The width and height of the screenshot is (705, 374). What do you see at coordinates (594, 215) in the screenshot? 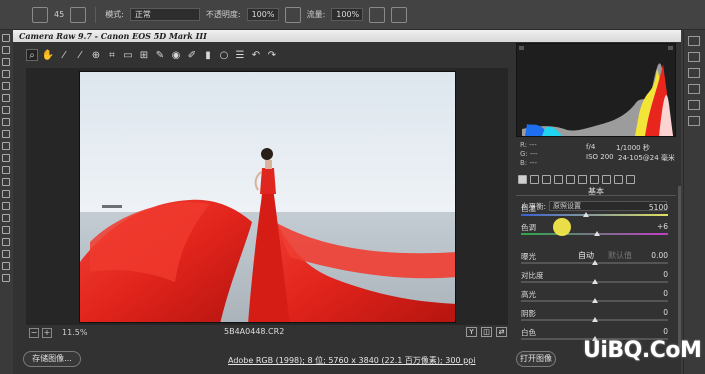
I see `slider-track` at bounding box center [594, 215].